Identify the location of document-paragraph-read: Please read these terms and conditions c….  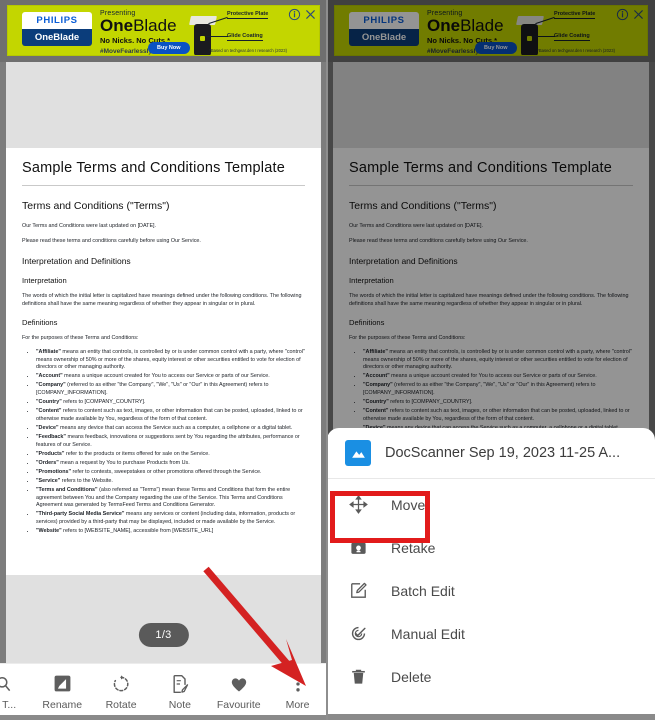
(111, 241).